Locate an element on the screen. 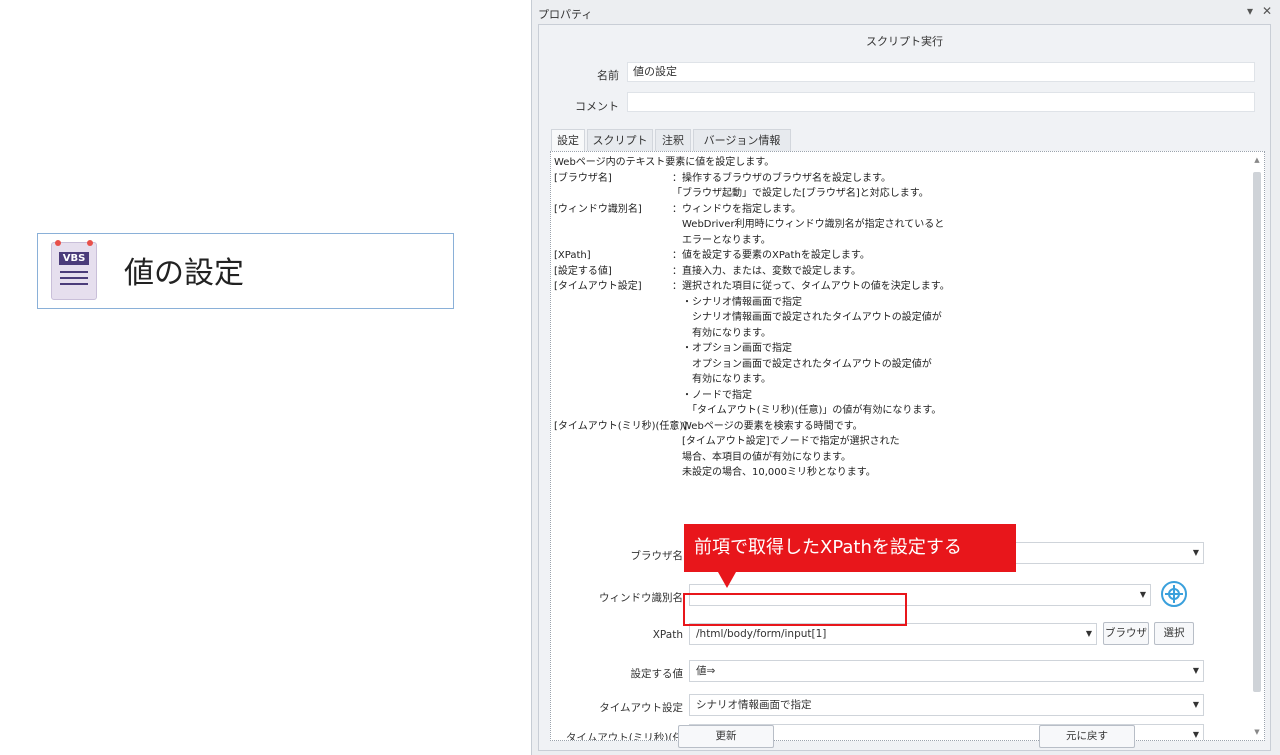 The width and height of the screenshot is (1280, 755). help-line: 「ブラウザ起動」で設定した[ブラウザ名]と対応します。 is located at coordinates (752, 194).